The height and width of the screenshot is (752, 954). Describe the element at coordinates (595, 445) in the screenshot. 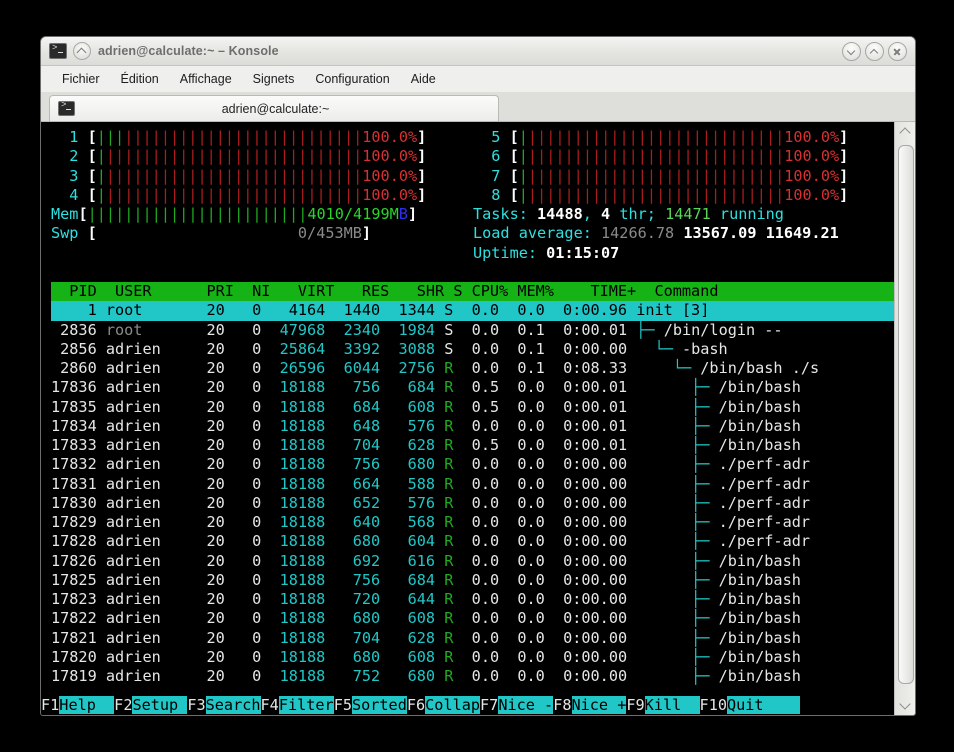

I see `cell-time: 0:00.01` at that location.